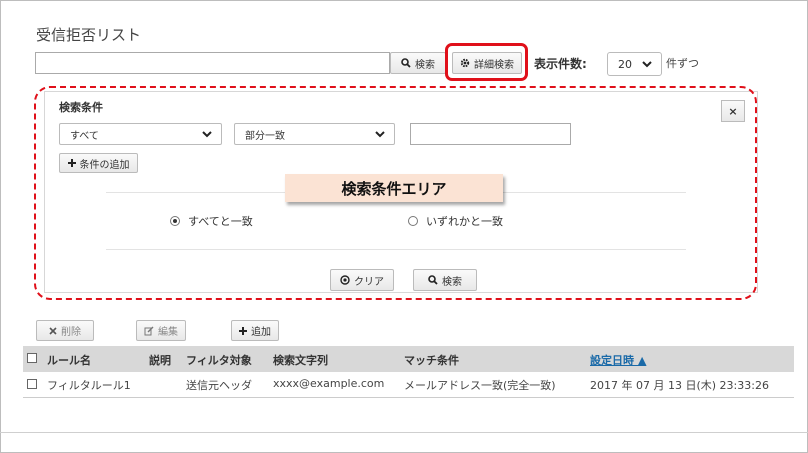 This screenshot has width=808, height=453. I want to click on column-description: 説明, so click(160, 360).